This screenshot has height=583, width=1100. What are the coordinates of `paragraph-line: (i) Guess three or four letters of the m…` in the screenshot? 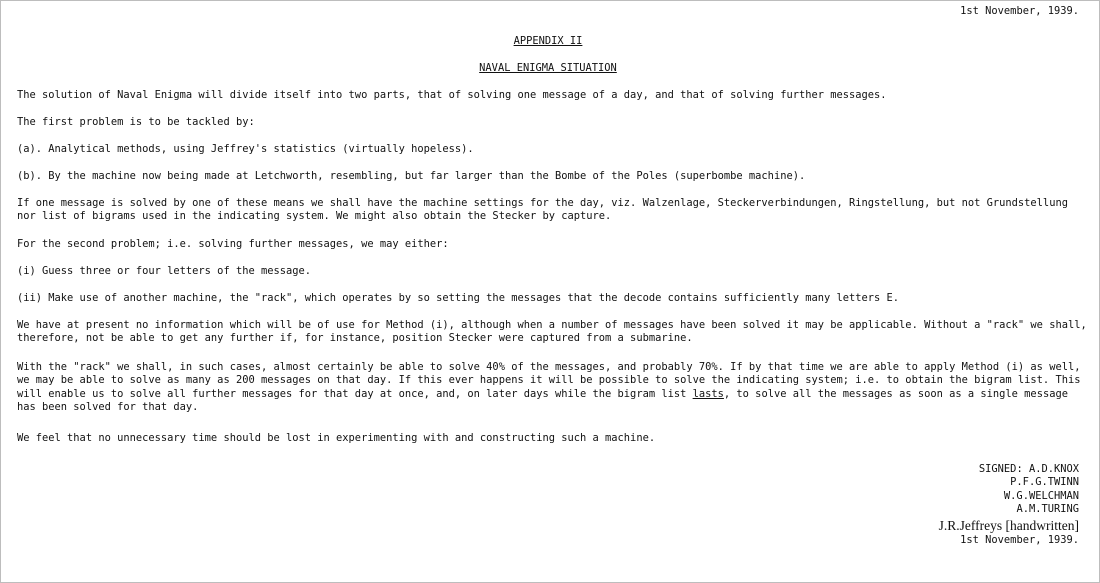 It's located at (164, 271).